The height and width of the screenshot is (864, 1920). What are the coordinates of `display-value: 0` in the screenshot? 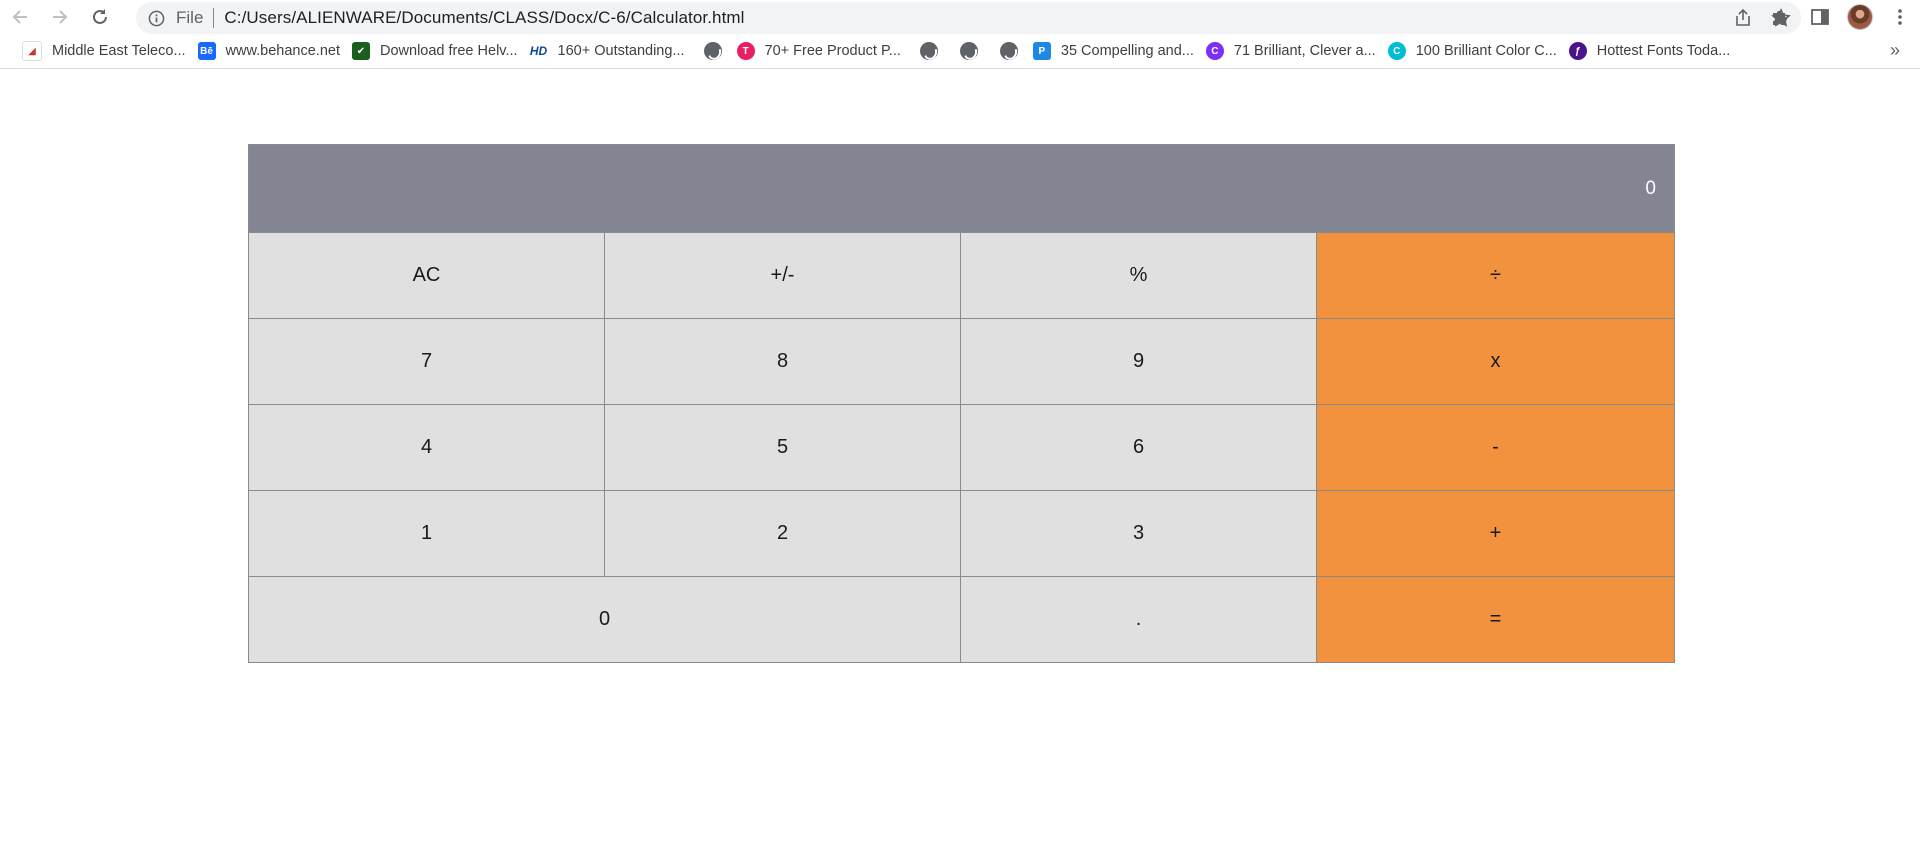 It's located at (1650, 188).